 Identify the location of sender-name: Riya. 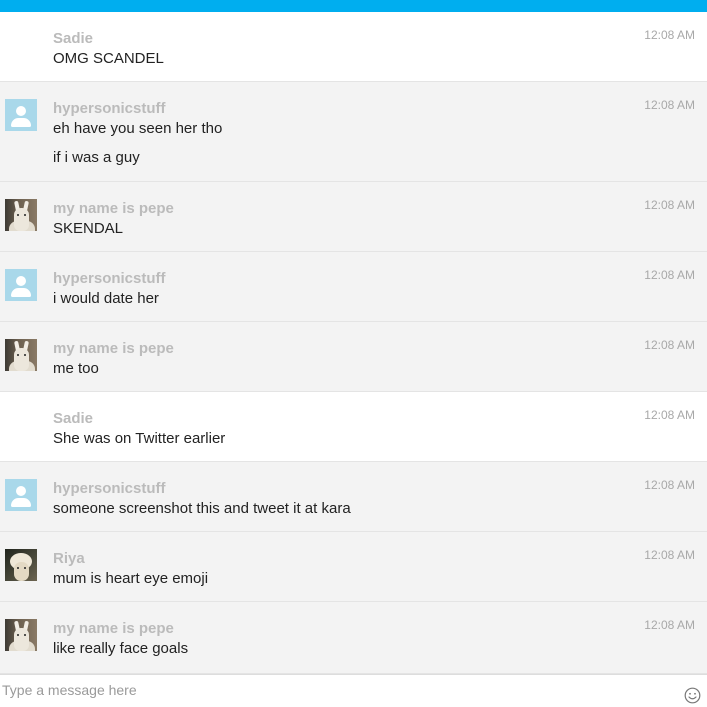
(69, 559).